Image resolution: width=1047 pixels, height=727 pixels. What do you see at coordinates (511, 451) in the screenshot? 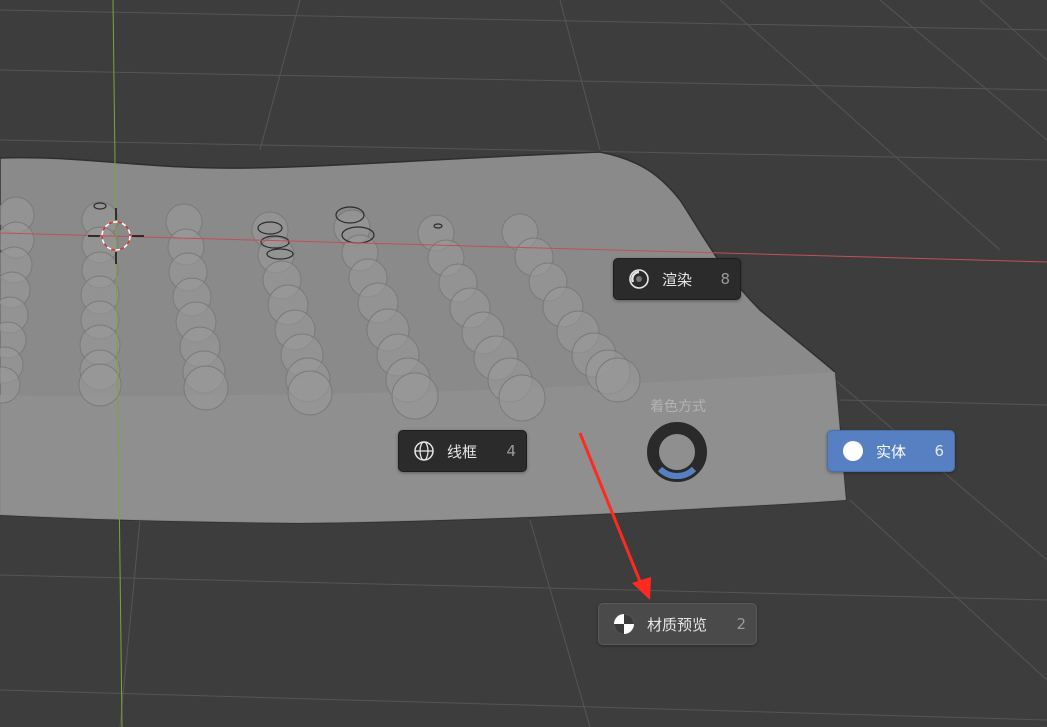
I see `pie-item-hotkey: 4` at bounding box center [511, 451].